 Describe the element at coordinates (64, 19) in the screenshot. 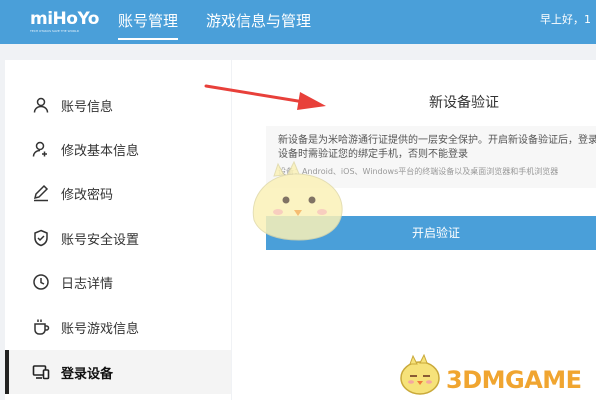

I see `logo-text: miHoYo` at that location.